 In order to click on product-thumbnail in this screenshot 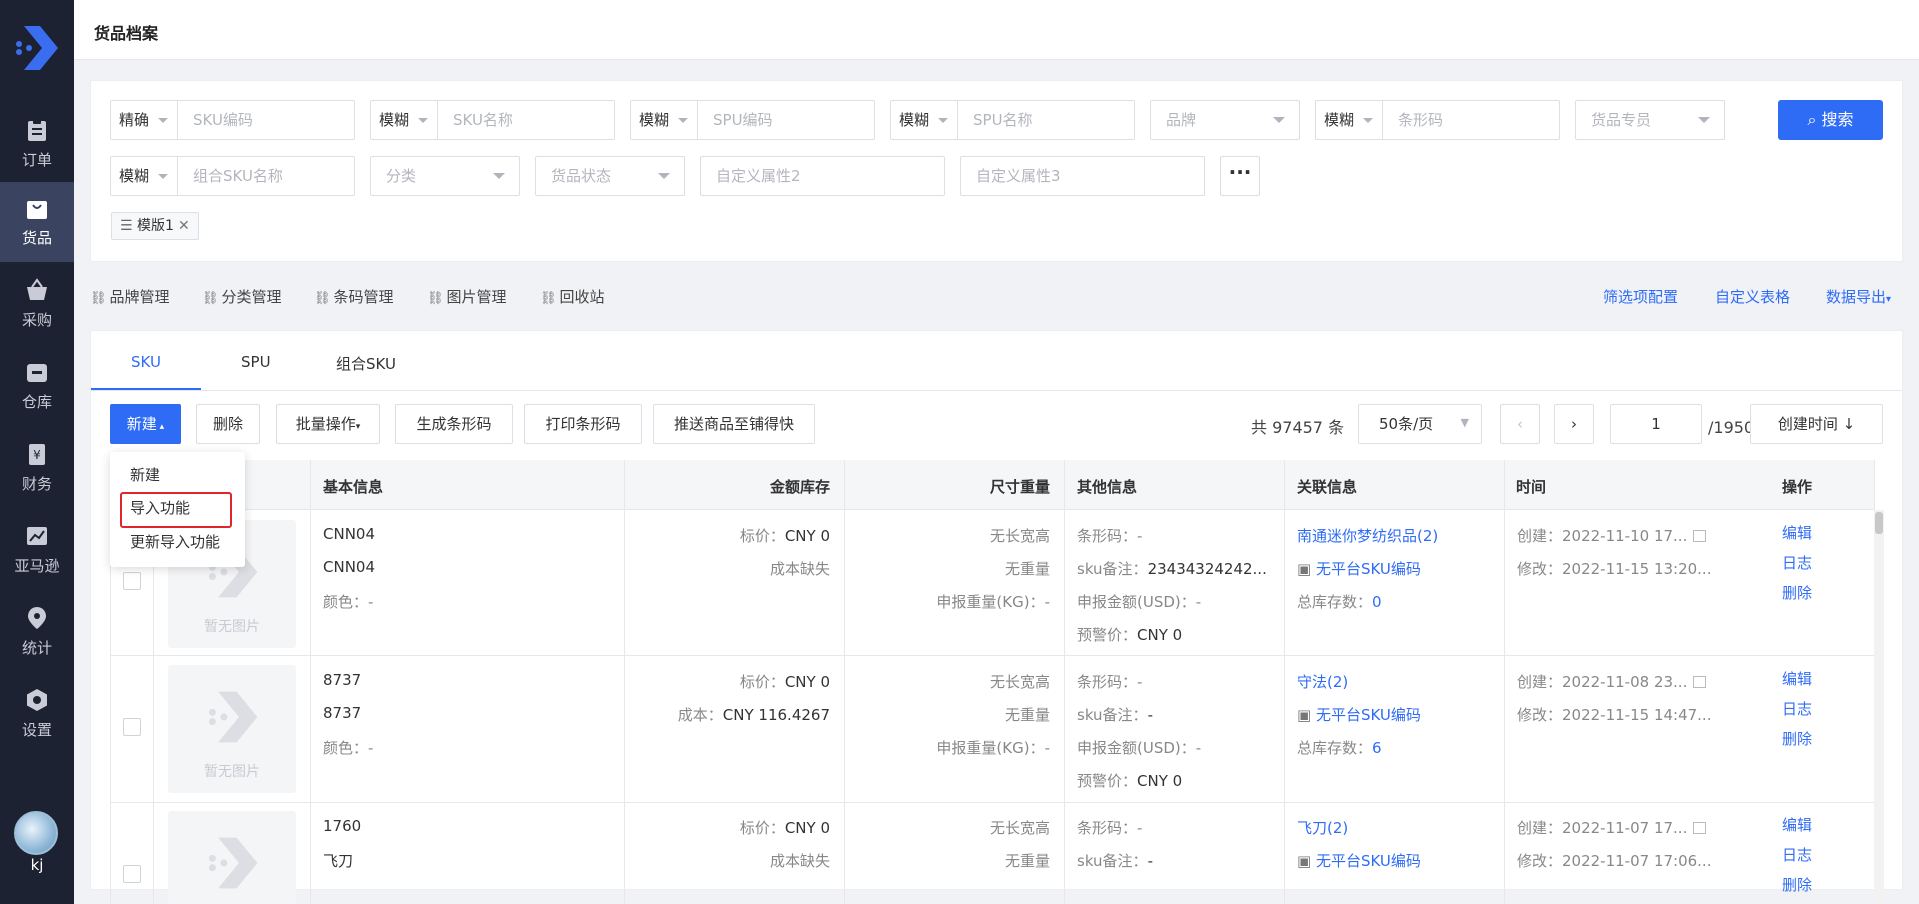, I will do `click(232, 857)`.